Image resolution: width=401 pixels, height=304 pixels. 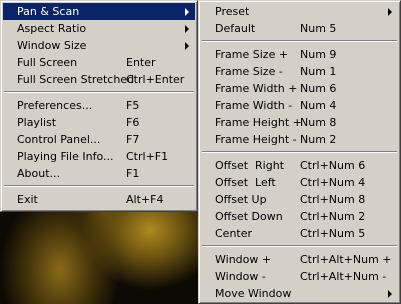 What do you see at coordinates (253, 293) in the screenshot?
I see `menu-item-label: Move Window` at bounding box center [253, 293].